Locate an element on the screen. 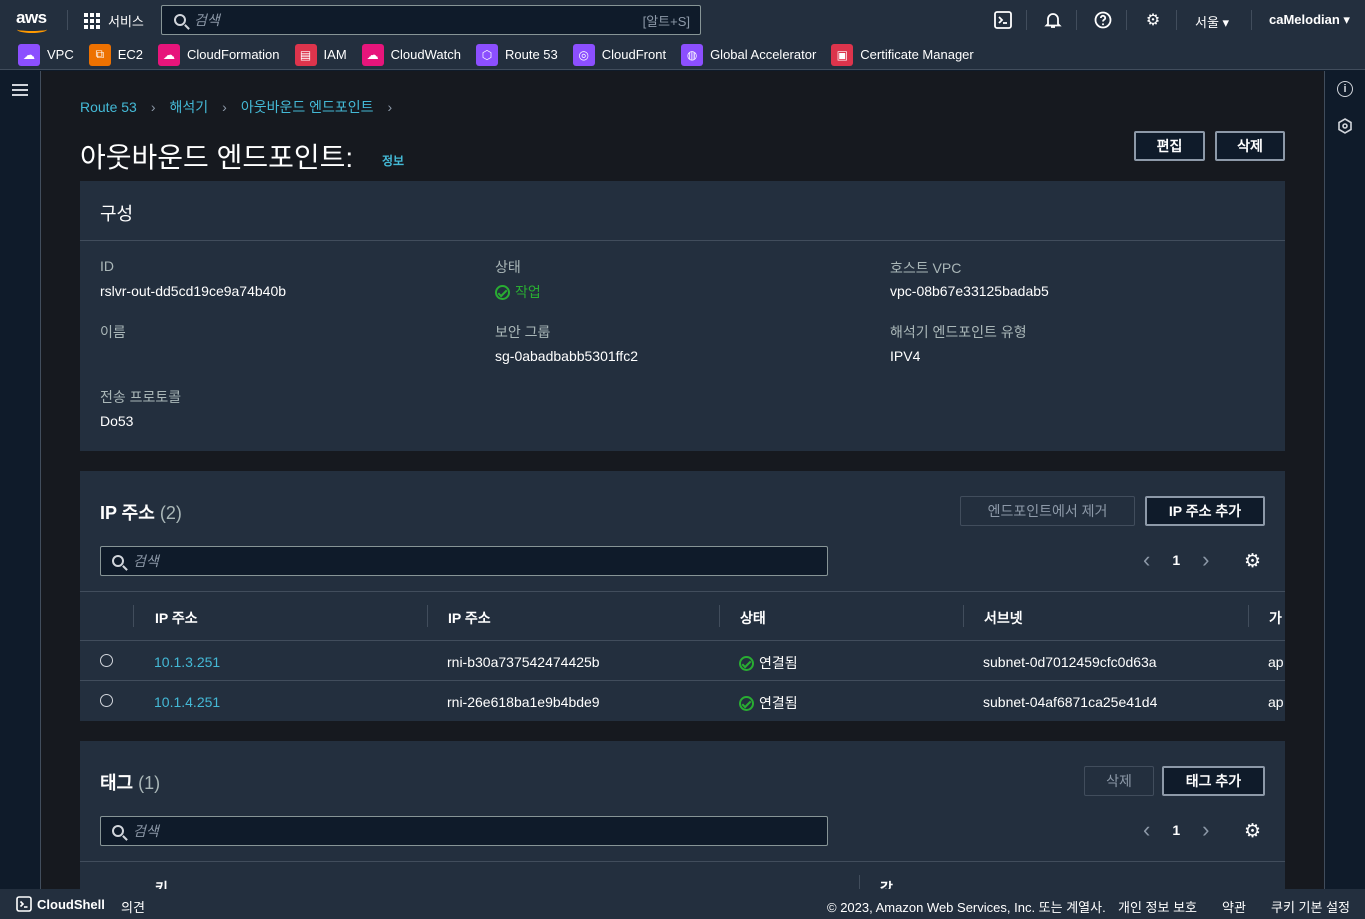 The height and width of the screenshot is (919, 1365). favorite-vpc: ☁ VPC is located at coordinates (46, 54).